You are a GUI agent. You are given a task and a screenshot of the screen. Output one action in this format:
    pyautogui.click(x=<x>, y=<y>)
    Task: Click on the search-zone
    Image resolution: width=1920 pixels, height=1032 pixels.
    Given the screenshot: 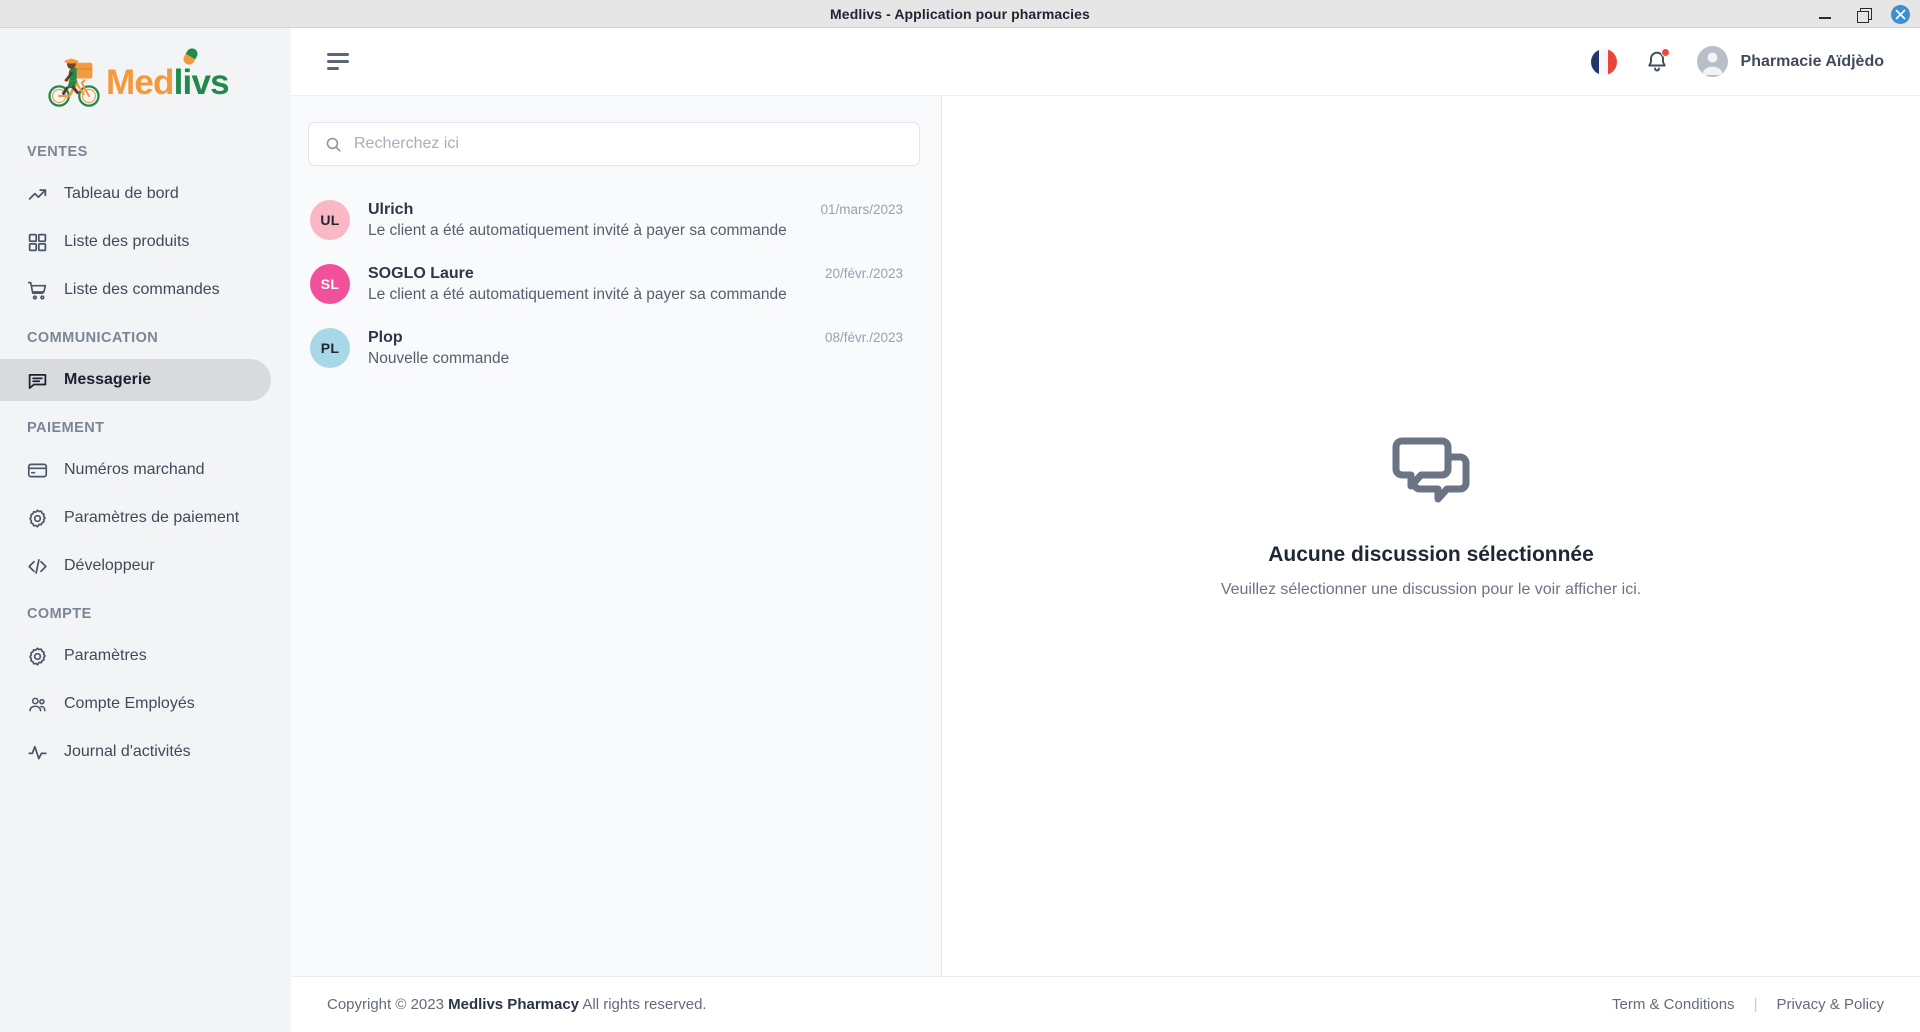 What is the action you would take?
    pyautogui.click(x=616, y=136)
    